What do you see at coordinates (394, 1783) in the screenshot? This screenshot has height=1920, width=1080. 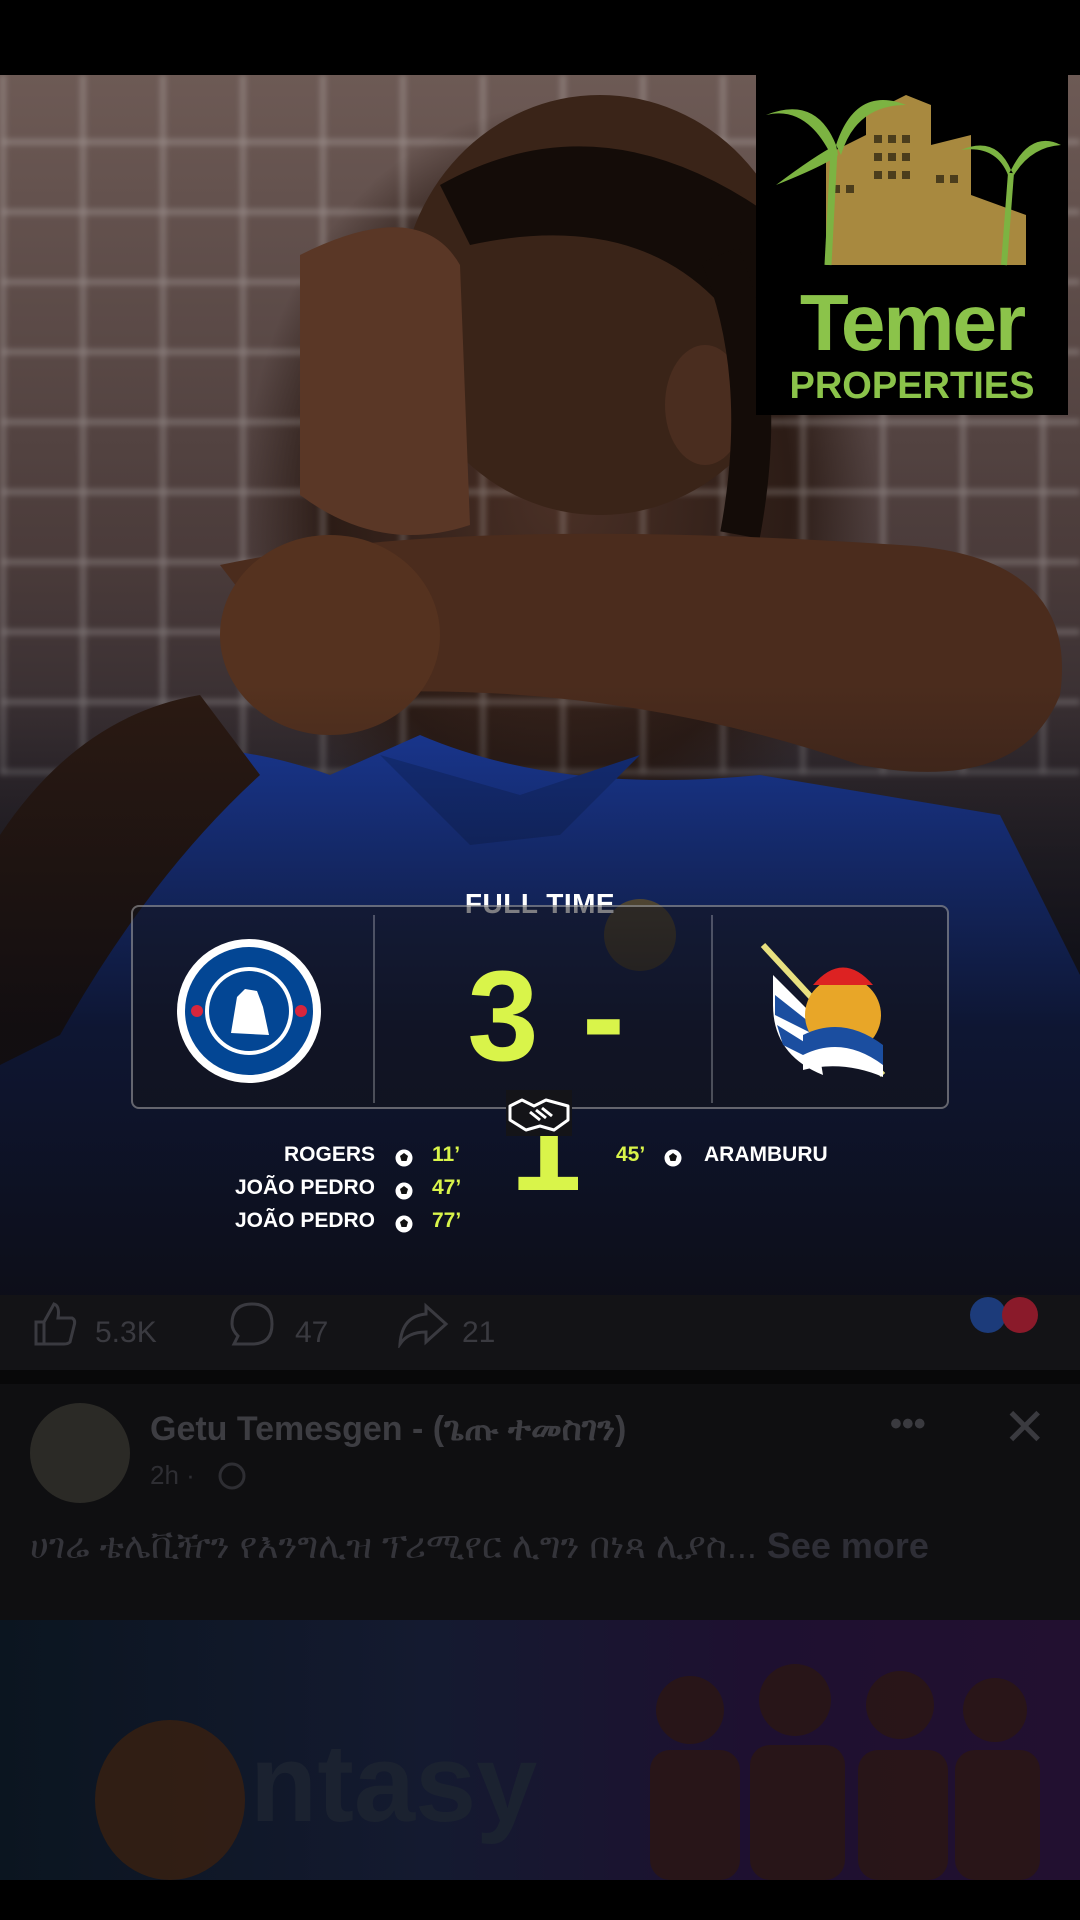 I see `banner-word: ntasy` at bounding box center [394, 1783].